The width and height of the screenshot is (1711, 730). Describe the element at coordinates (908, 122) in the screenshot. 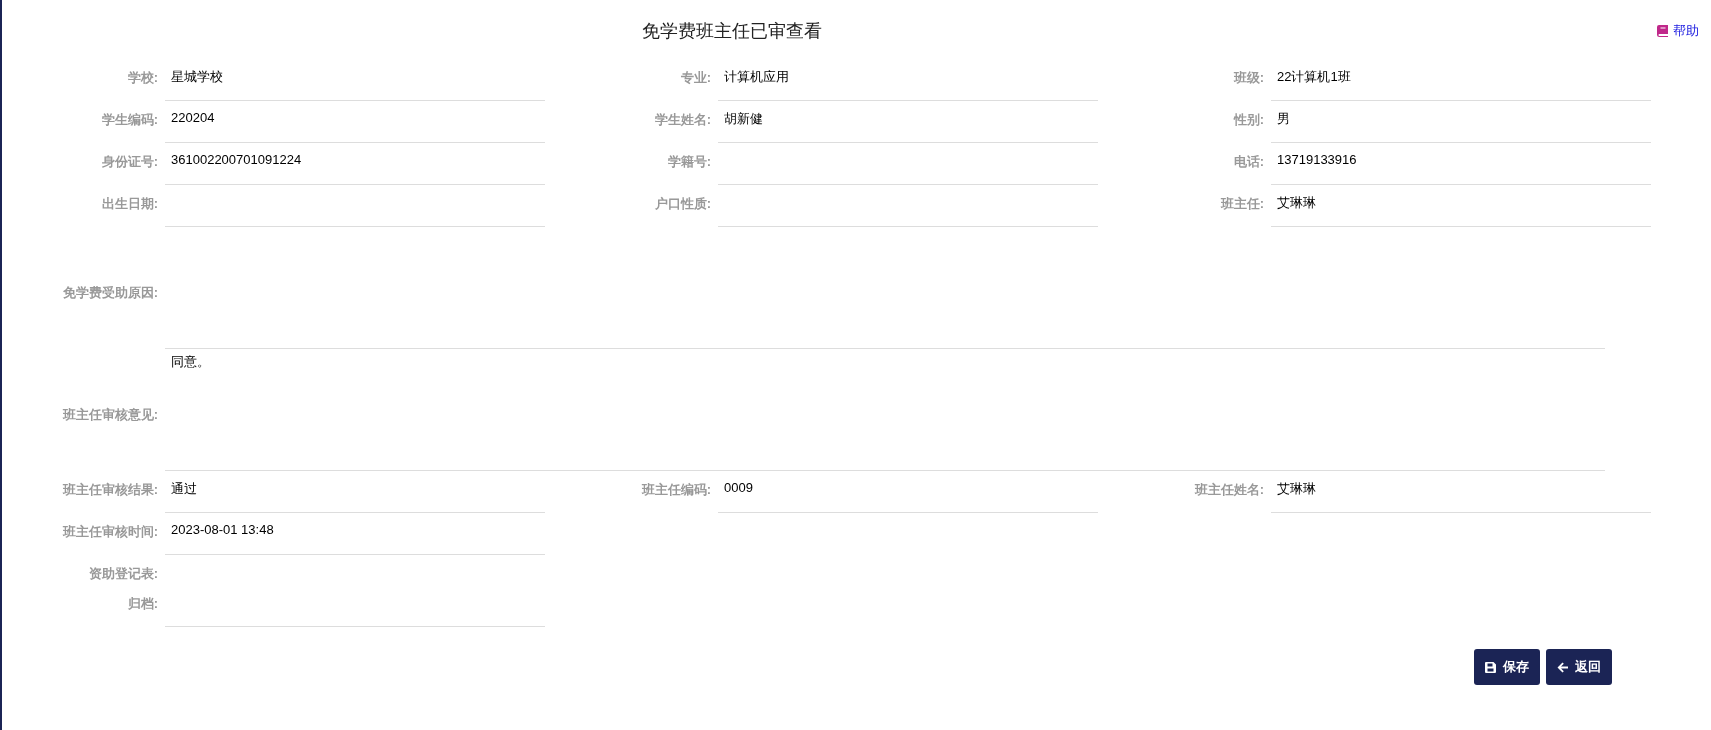

I see `input-field: 胡新健` at that location.